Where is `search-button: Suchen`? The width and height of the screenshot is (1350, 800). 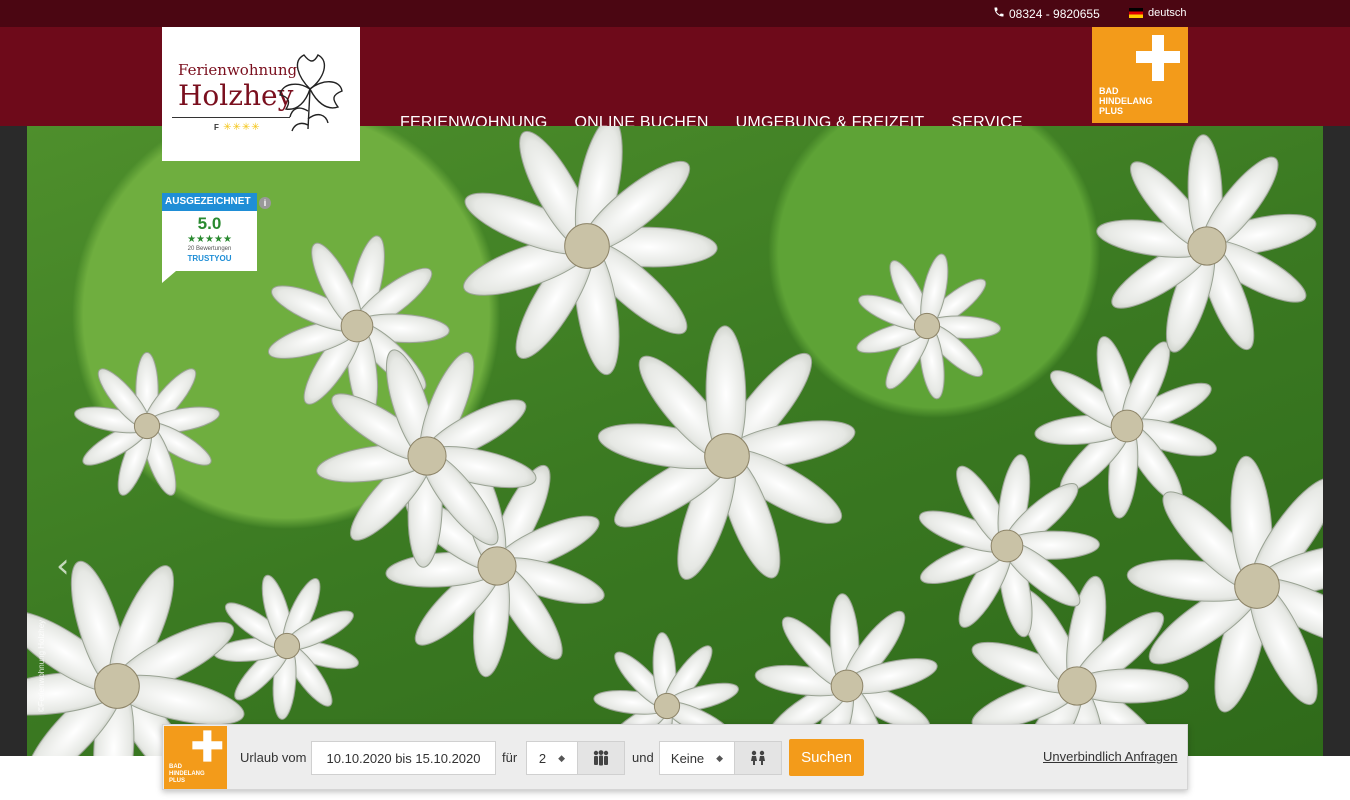
search-button: Suchen is located at coordinates (826, 757).